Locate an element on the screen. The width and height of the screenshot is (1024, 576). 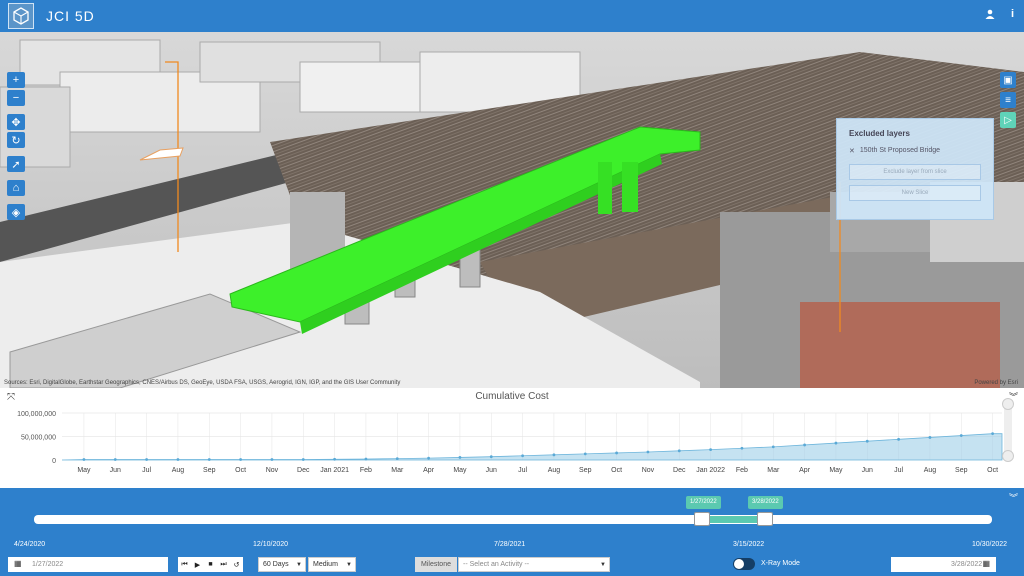
range-start-handle is located at coordinates (702, 519).